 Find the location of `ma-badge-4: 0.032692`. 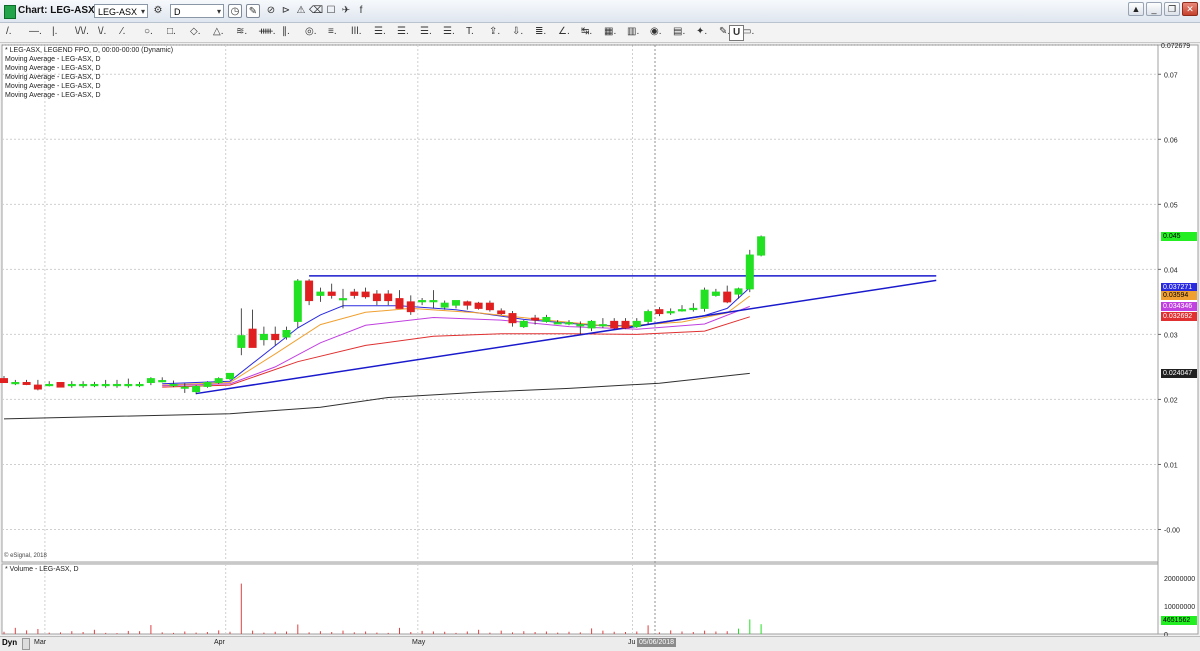

ma-badge-4: 0.032692 is located at coordinates (1179, 317).